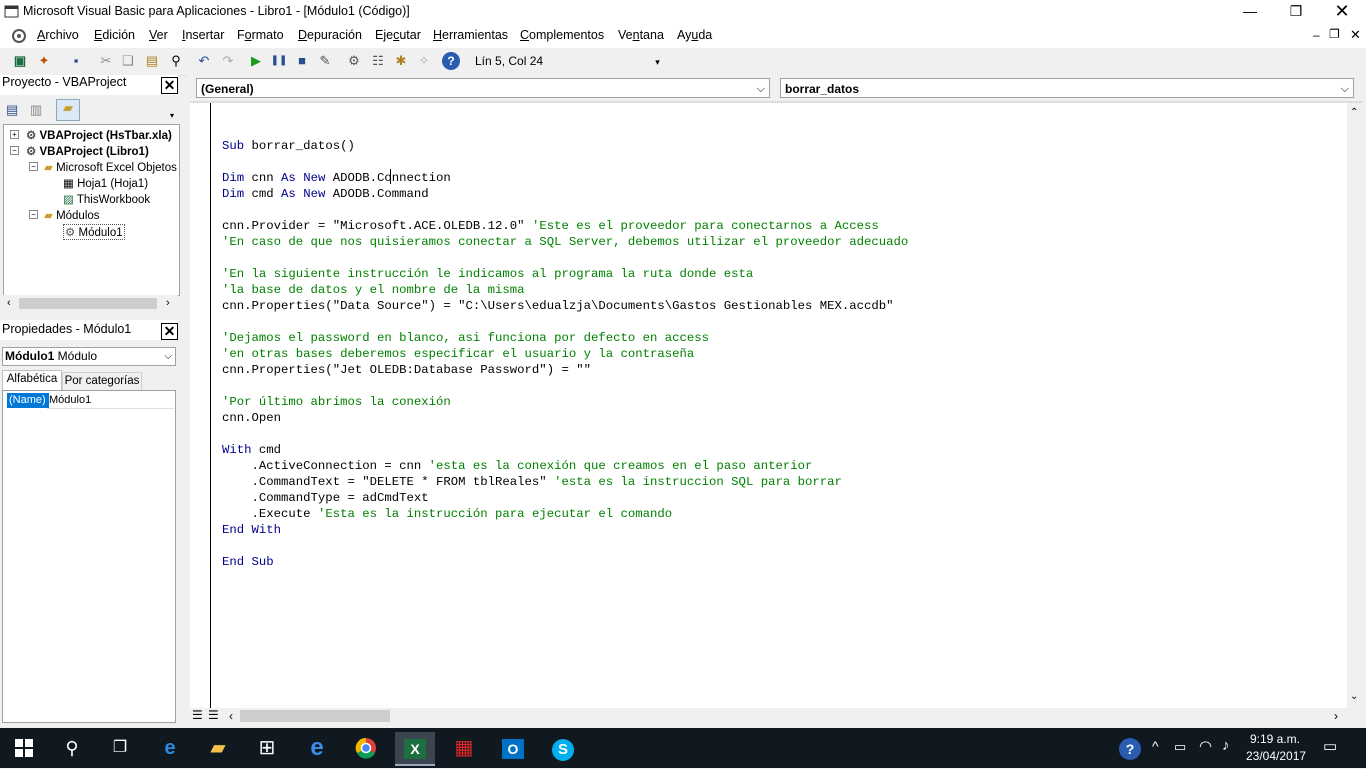  What do you see at coordinates (1330, 746) in the screenshot?
I see `notifications-icon: ▭` at bounding box center [1330, 746].